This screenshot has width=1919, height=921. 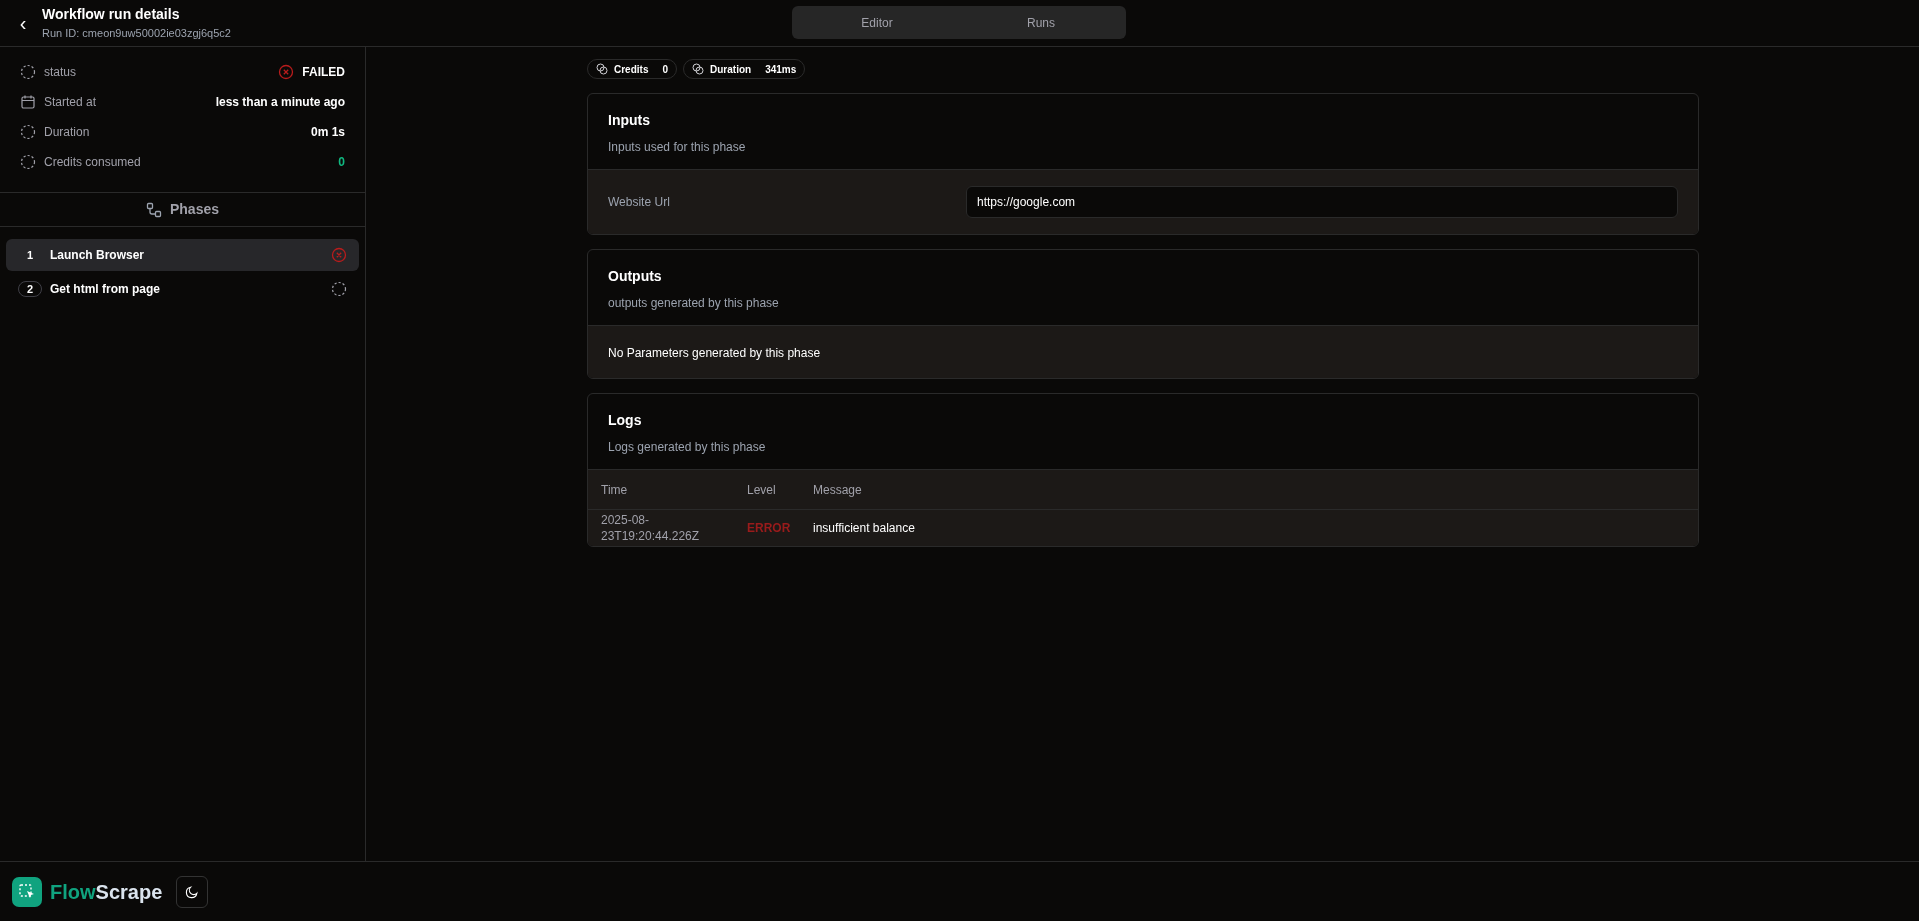 I want to click on moon-icon, so click(x=192, y=891).